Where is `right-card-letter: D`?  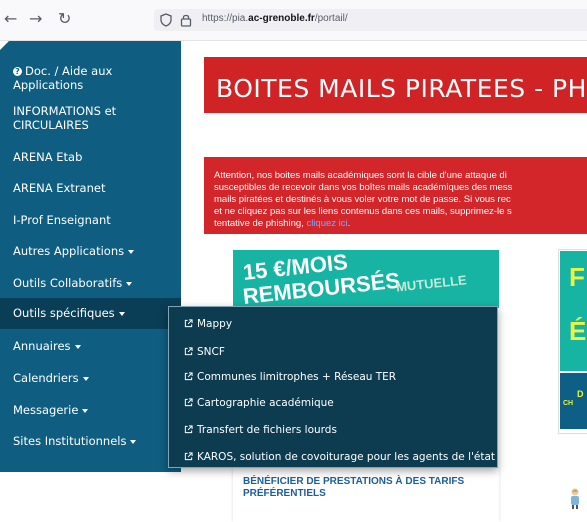
right-card-letter: D is located at coordinates (580, 394).